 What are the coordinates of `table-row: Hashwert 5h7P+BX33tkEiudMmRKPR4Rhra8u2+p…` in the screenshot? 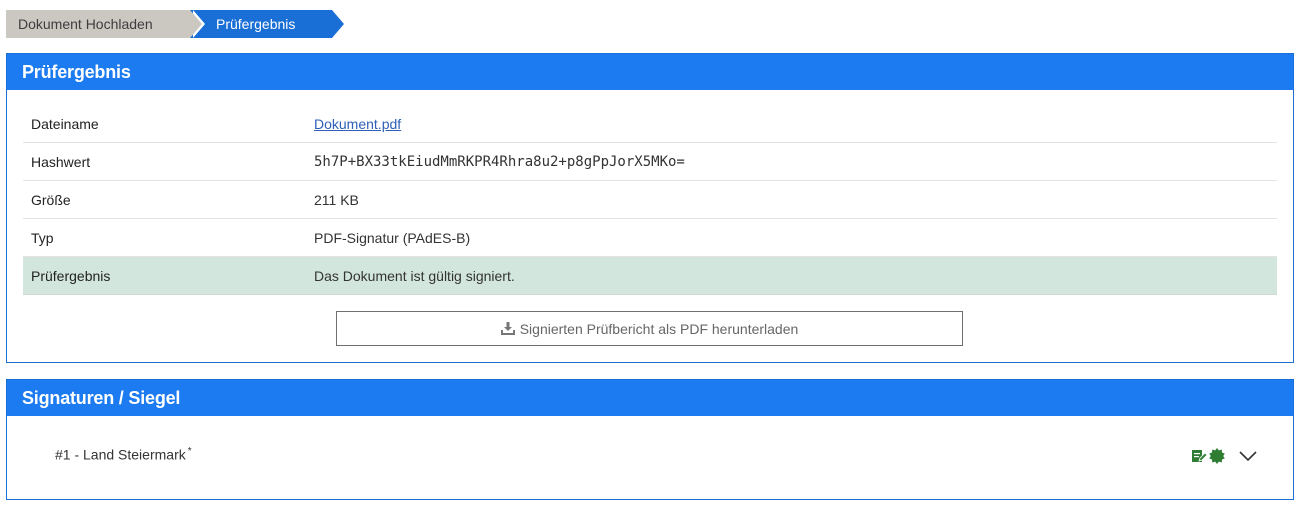 It's located at (650, 161).